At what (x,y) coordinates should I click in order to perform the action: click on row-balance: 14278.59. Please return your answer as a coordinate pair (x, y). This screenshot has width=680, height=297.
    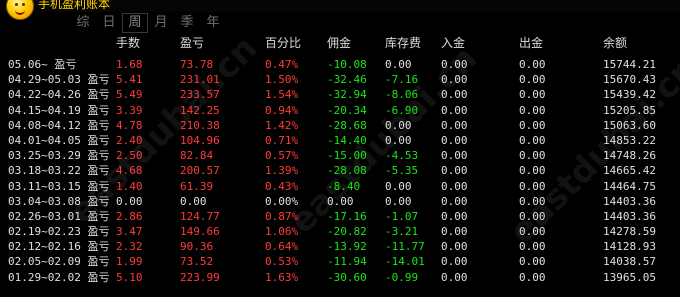
    Looking at the image, I should click on (629, 232).